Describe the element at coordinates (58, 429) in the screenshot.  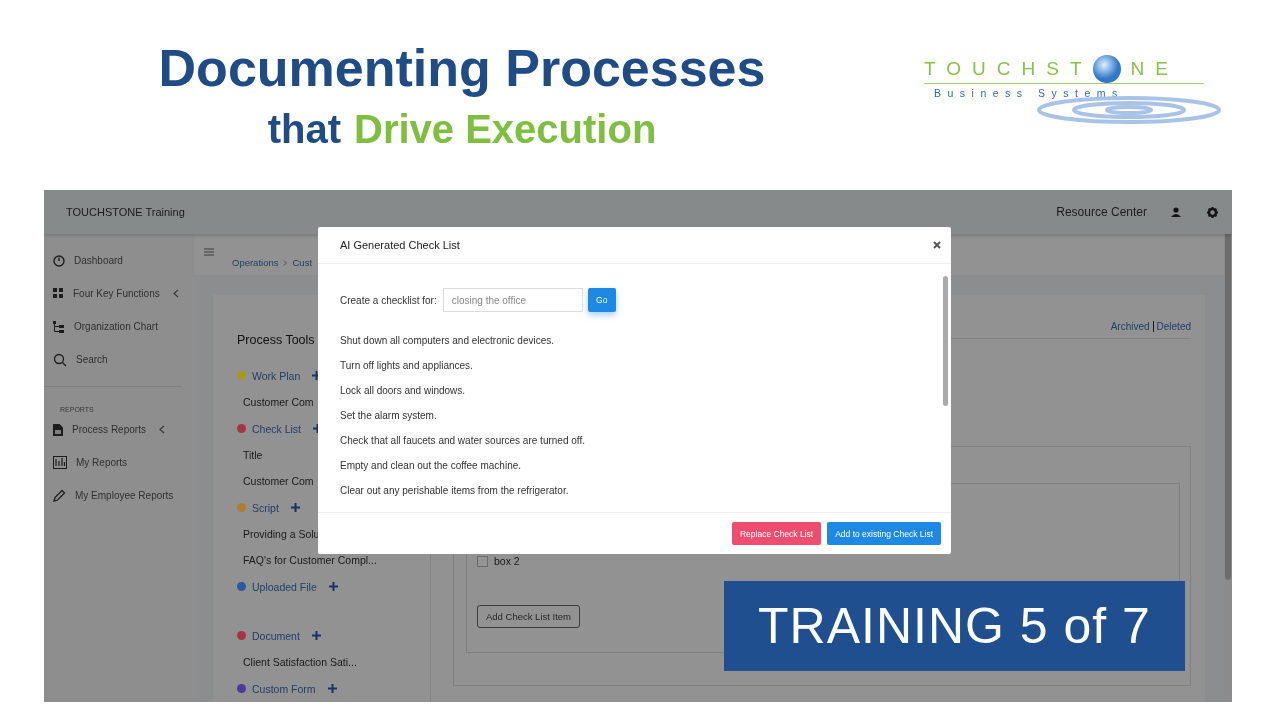
I see `document-icon` at that location.